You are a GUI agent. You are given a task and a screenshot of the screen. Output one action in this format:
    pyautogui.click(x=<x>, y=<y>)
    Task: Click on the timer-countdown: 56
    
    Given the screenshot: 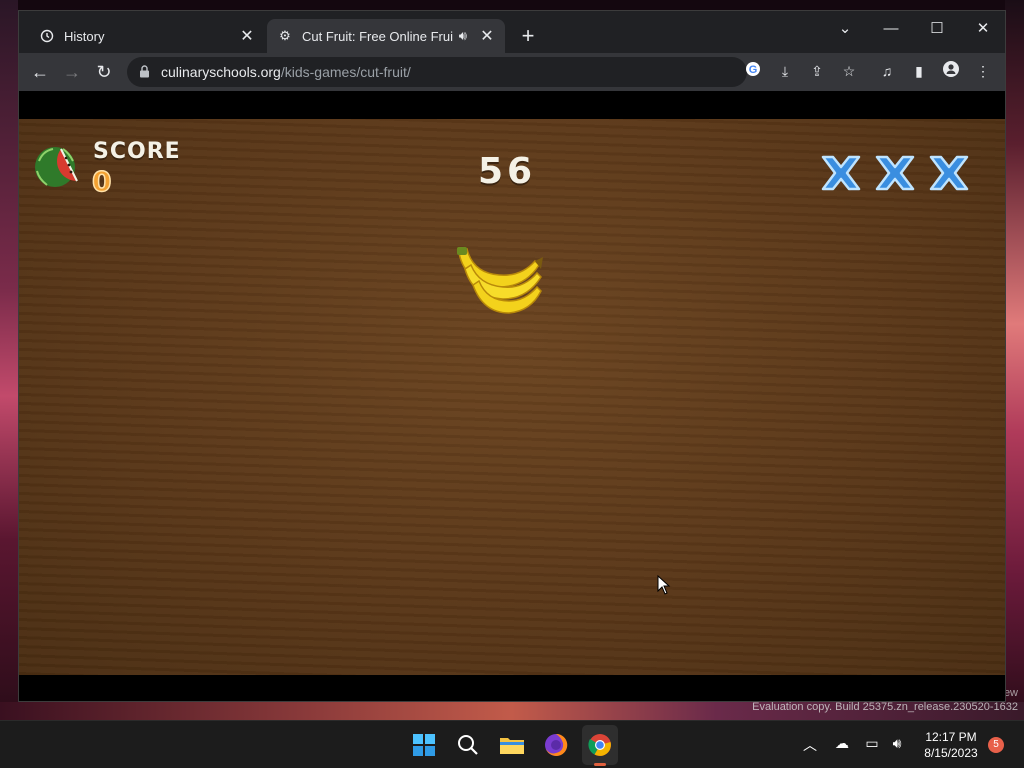 What is the action you would take?
    pyautogui.click(x=507, y=171)
    